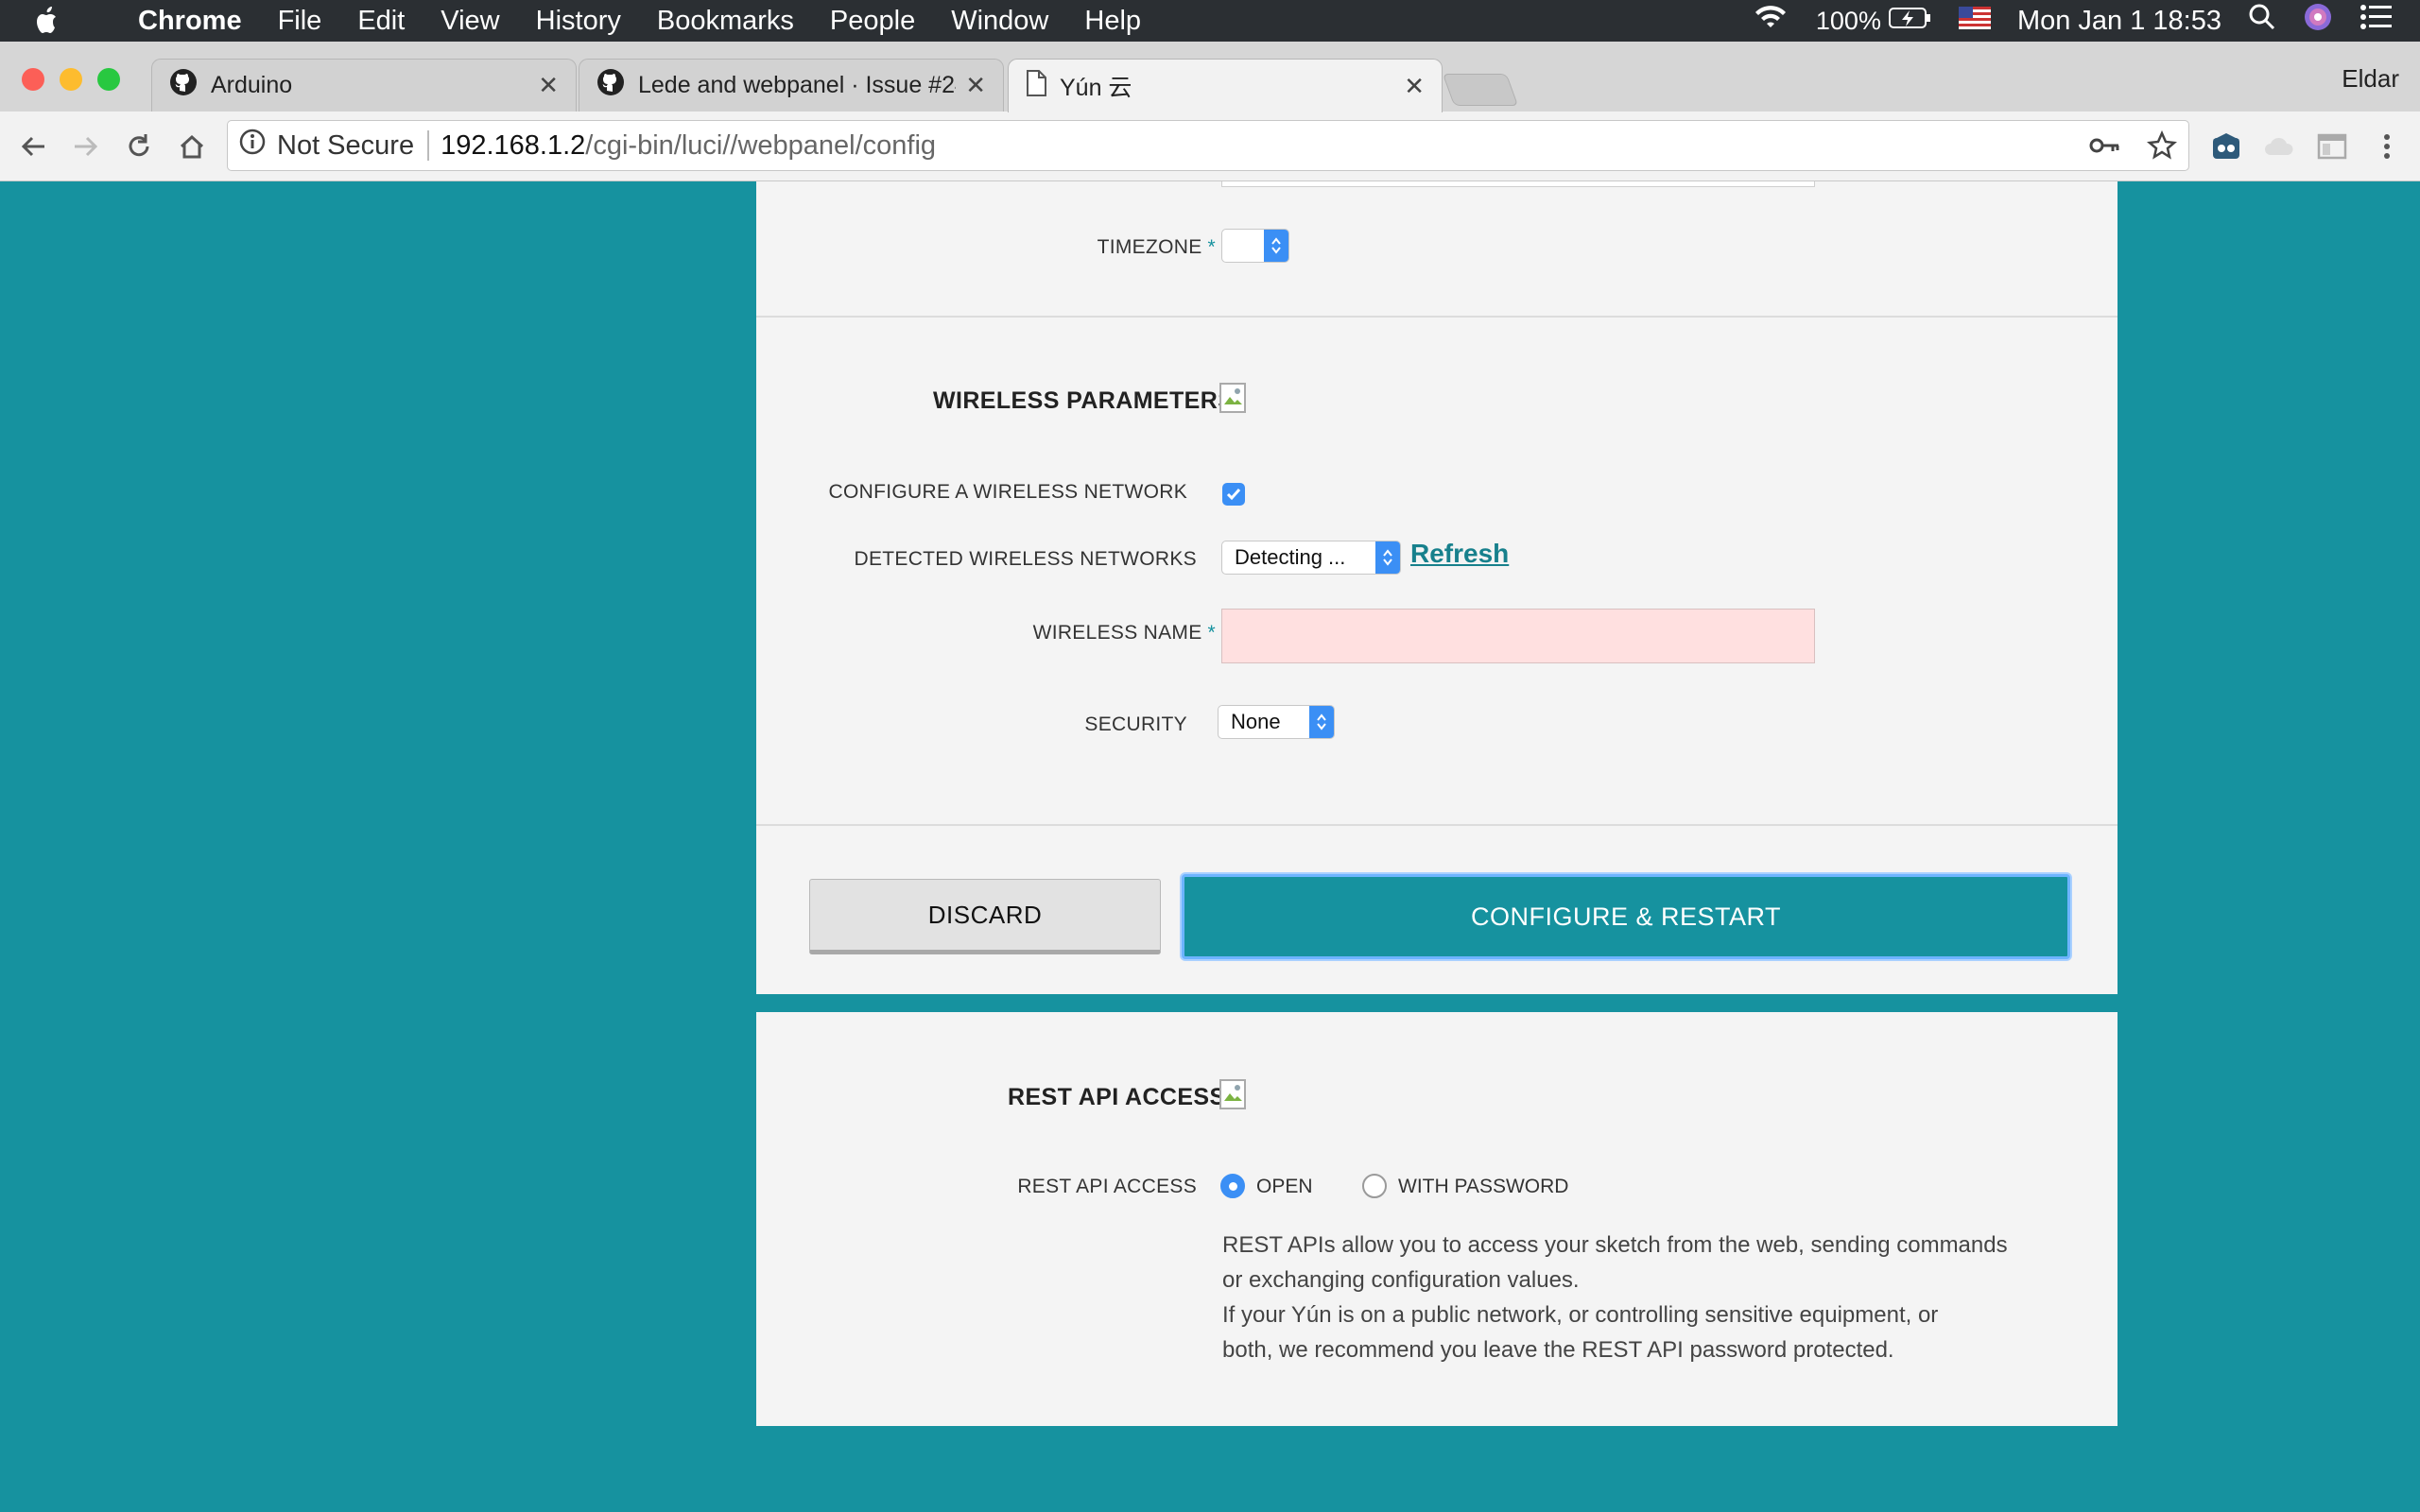 The image size is (2420, 1512). Describe the element at coordinates (1848, 20) in the screenshot. I see `battery-percent: 100%` at that location.